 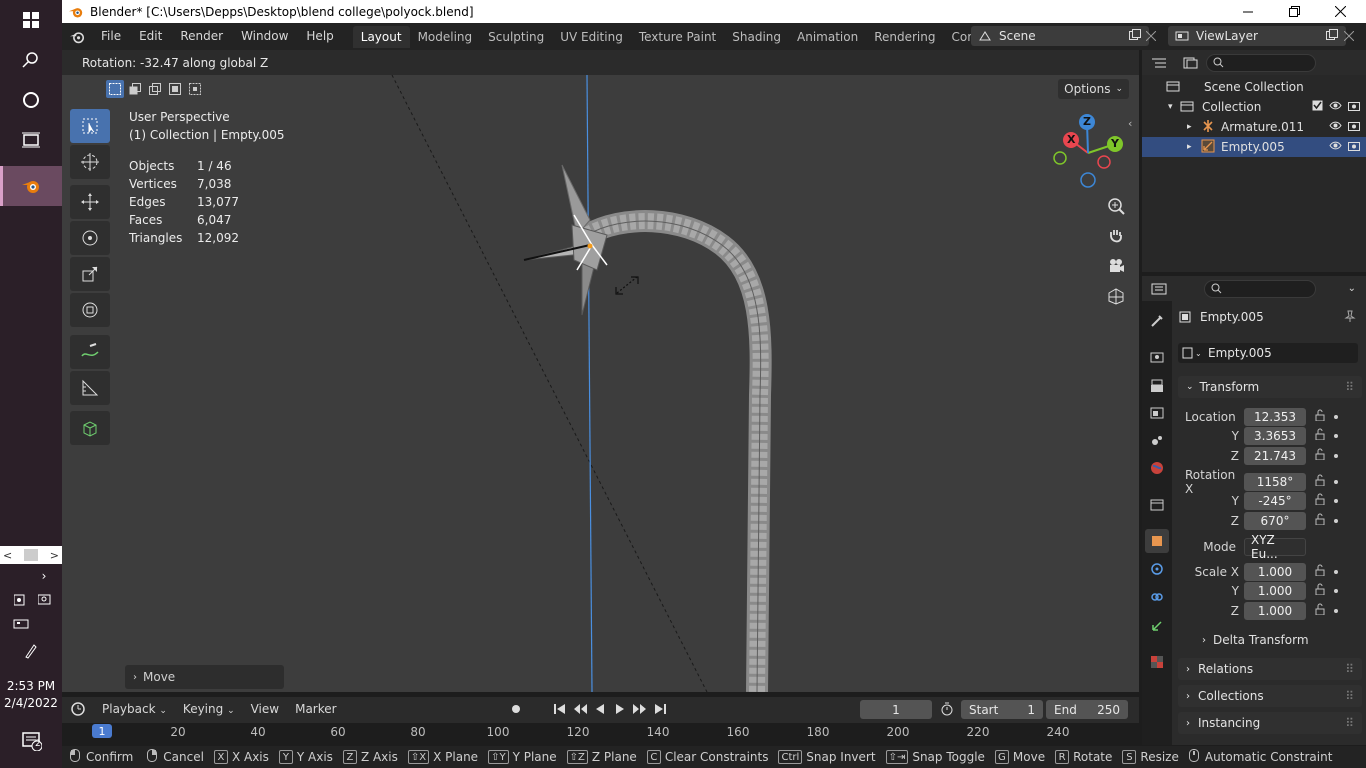 I want to click on pan-hand-icon, so click(x=1116, y=236).